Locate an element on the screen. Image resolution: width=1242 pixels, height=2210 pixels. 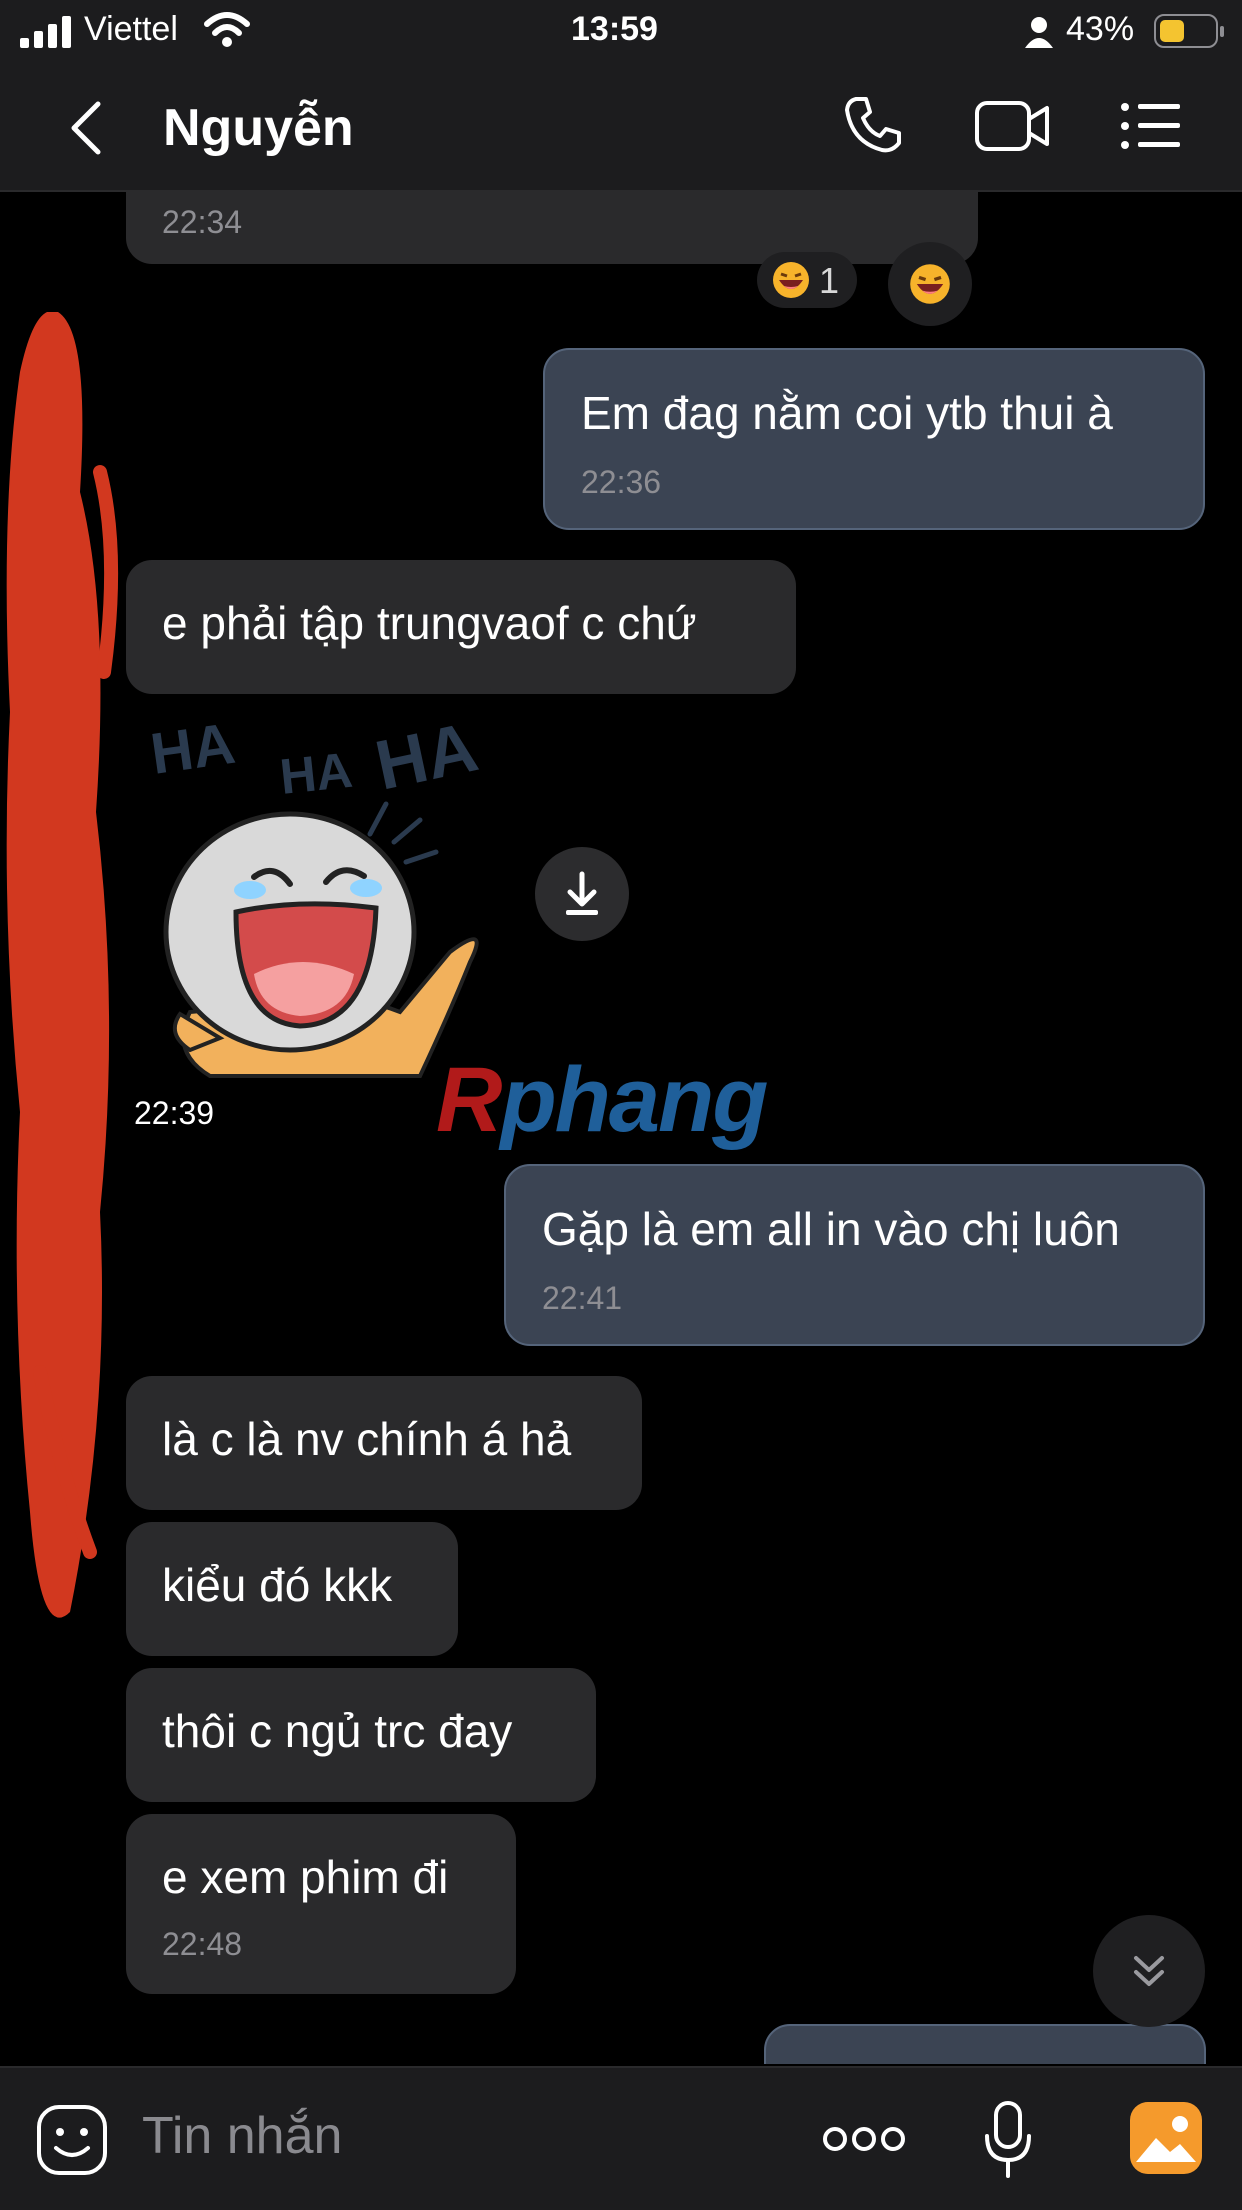
message-text: e phải tập trungvaof c chứ is located at coordinates (429, 623).